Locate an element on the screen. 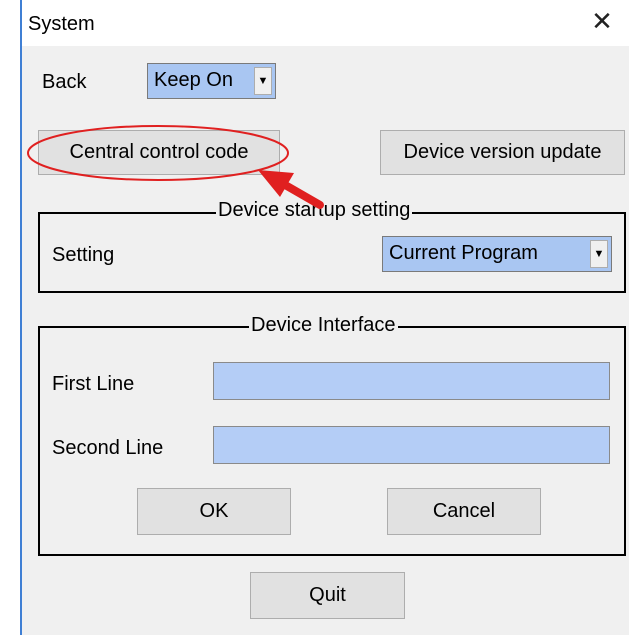 The image size is (629, 635). second-line-label: Second Line is located at coordinates (108, 448).